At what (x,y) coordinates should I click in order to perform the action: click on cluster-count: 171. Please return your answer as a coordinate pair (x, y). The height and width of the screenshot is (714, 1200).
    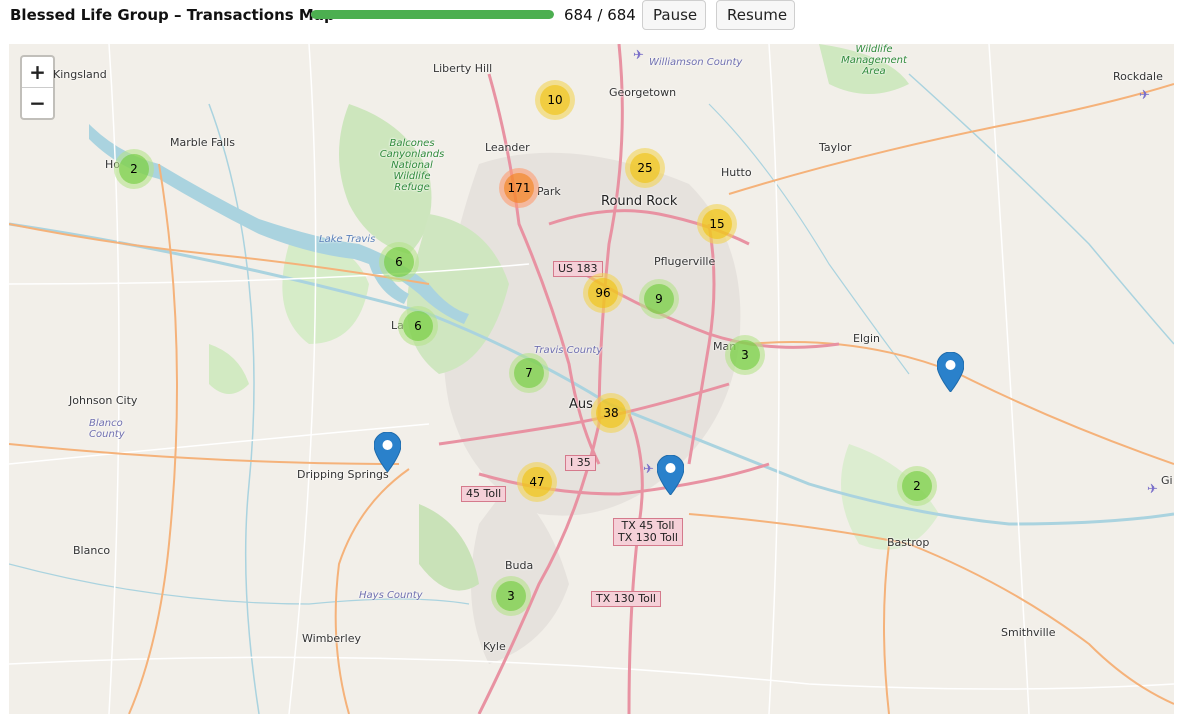
    Looking at the image, I should click on (519, 188).